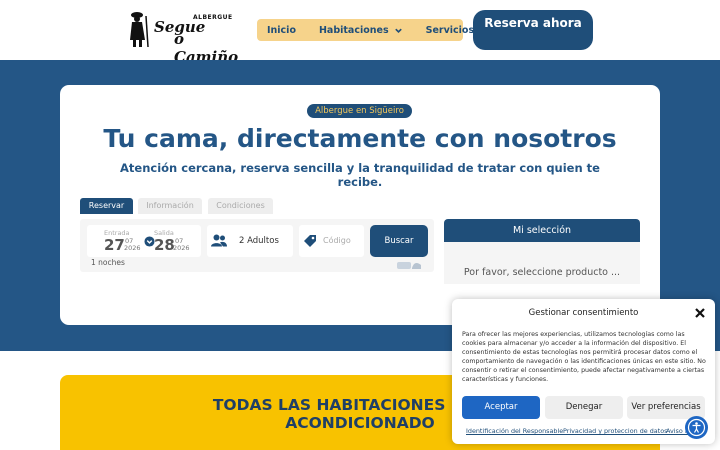 The height and width of the screenshot is (450, 720). What do you see at coordinates (501, 407) in the screenshot?
I see `accept-cookies-button: Aceptar` at bounding box center [501, 407].